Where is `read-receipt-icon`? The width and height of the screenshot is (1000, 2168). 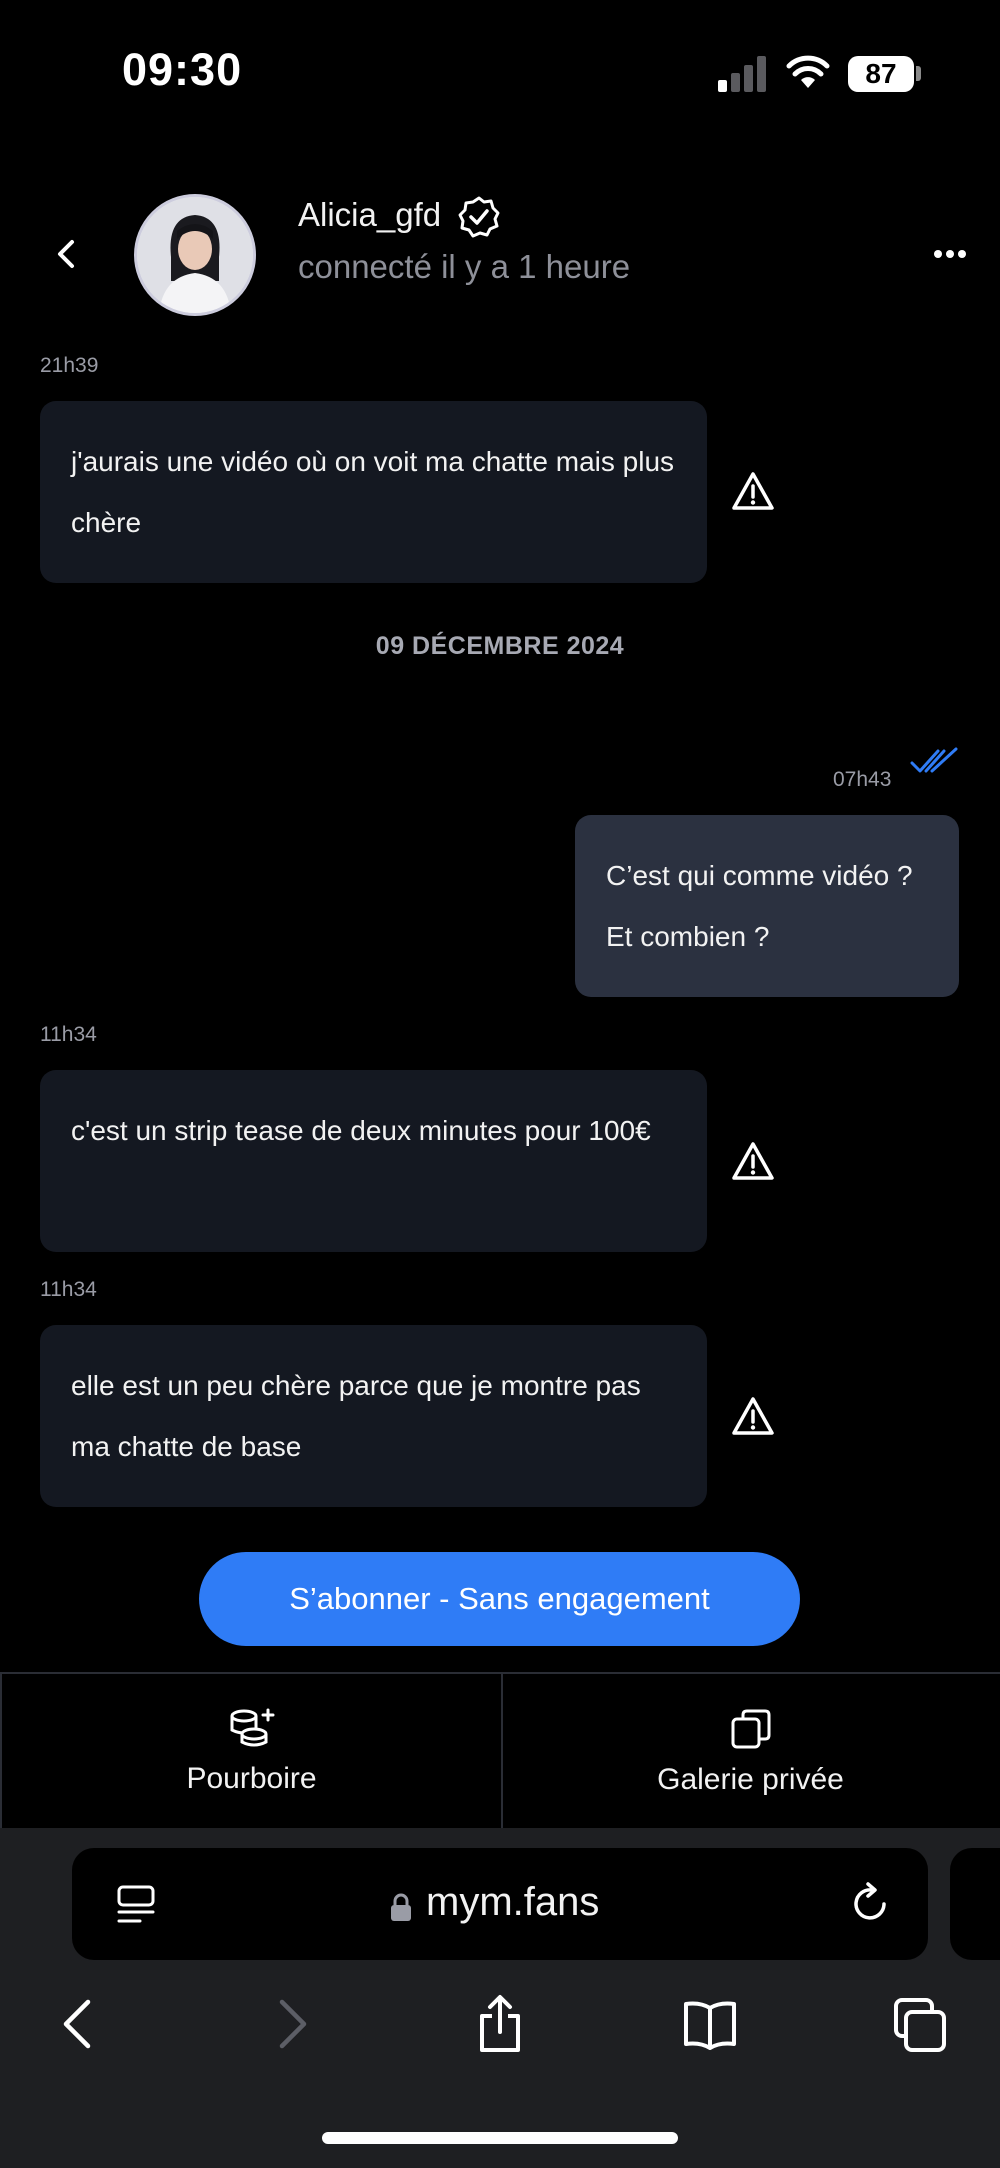 read-receipt-icon is located at coordinates (934, 760).